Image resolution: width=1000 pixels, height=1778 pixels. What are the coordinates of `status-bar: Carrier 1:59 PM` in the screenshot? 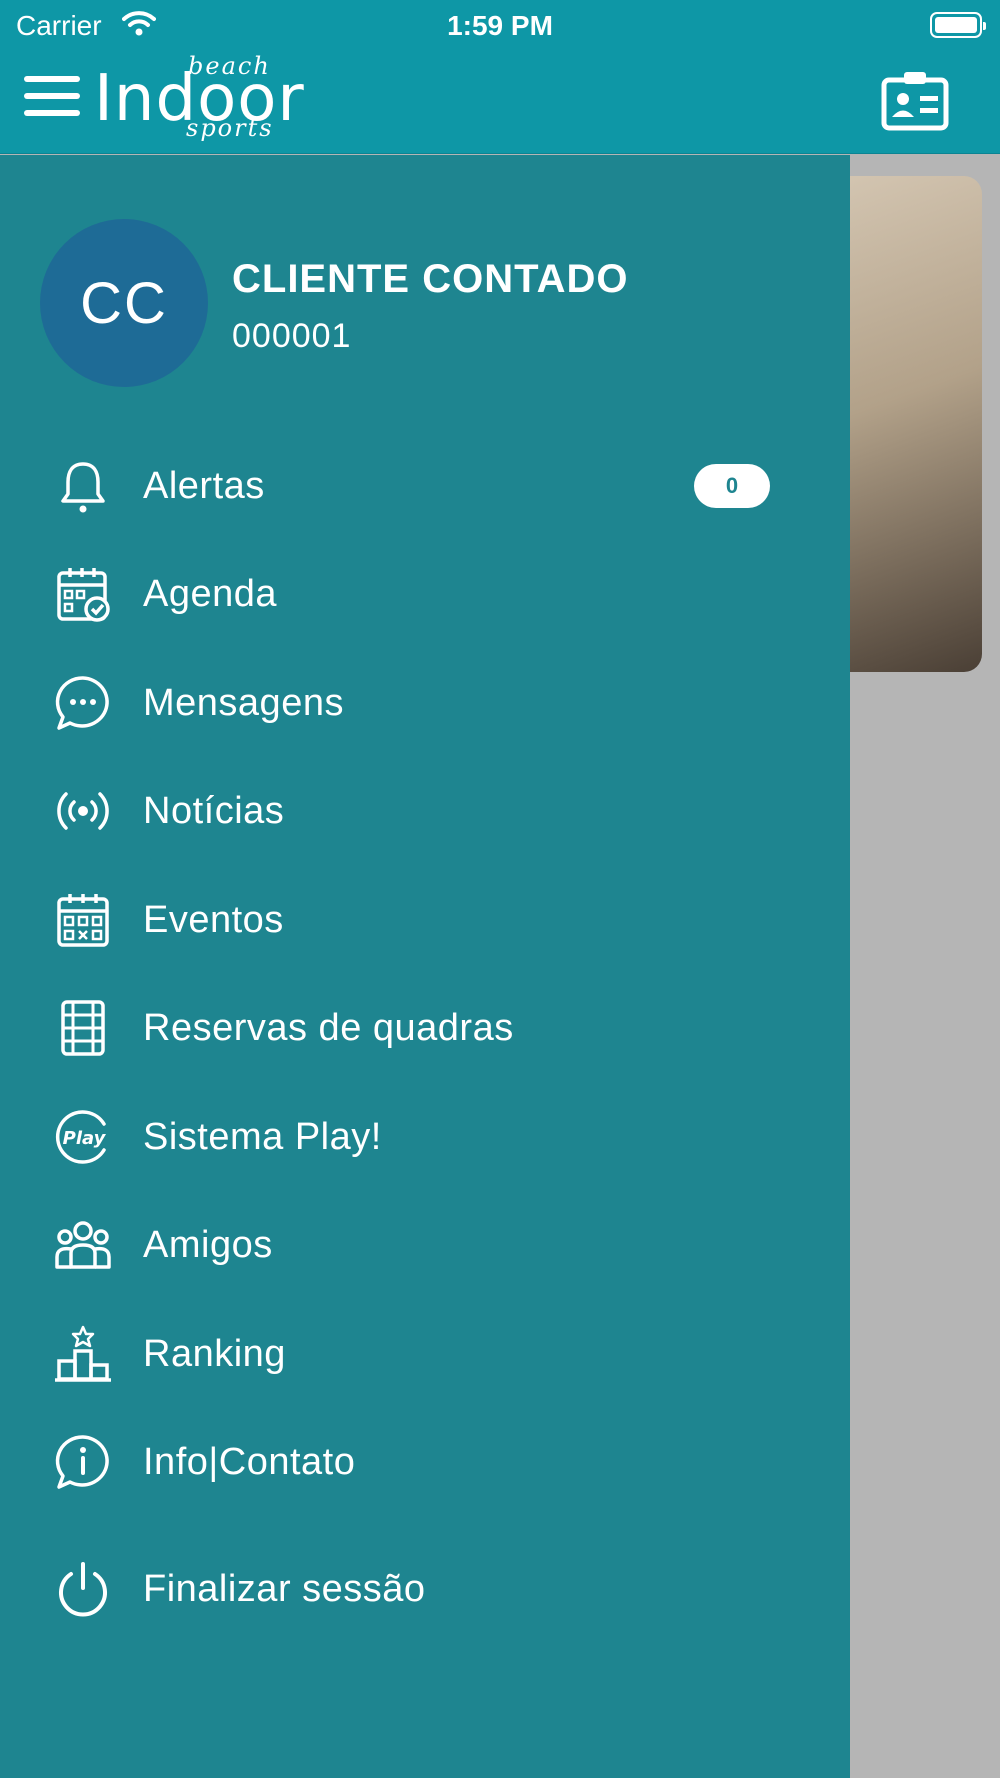 It's located at (500, 25).